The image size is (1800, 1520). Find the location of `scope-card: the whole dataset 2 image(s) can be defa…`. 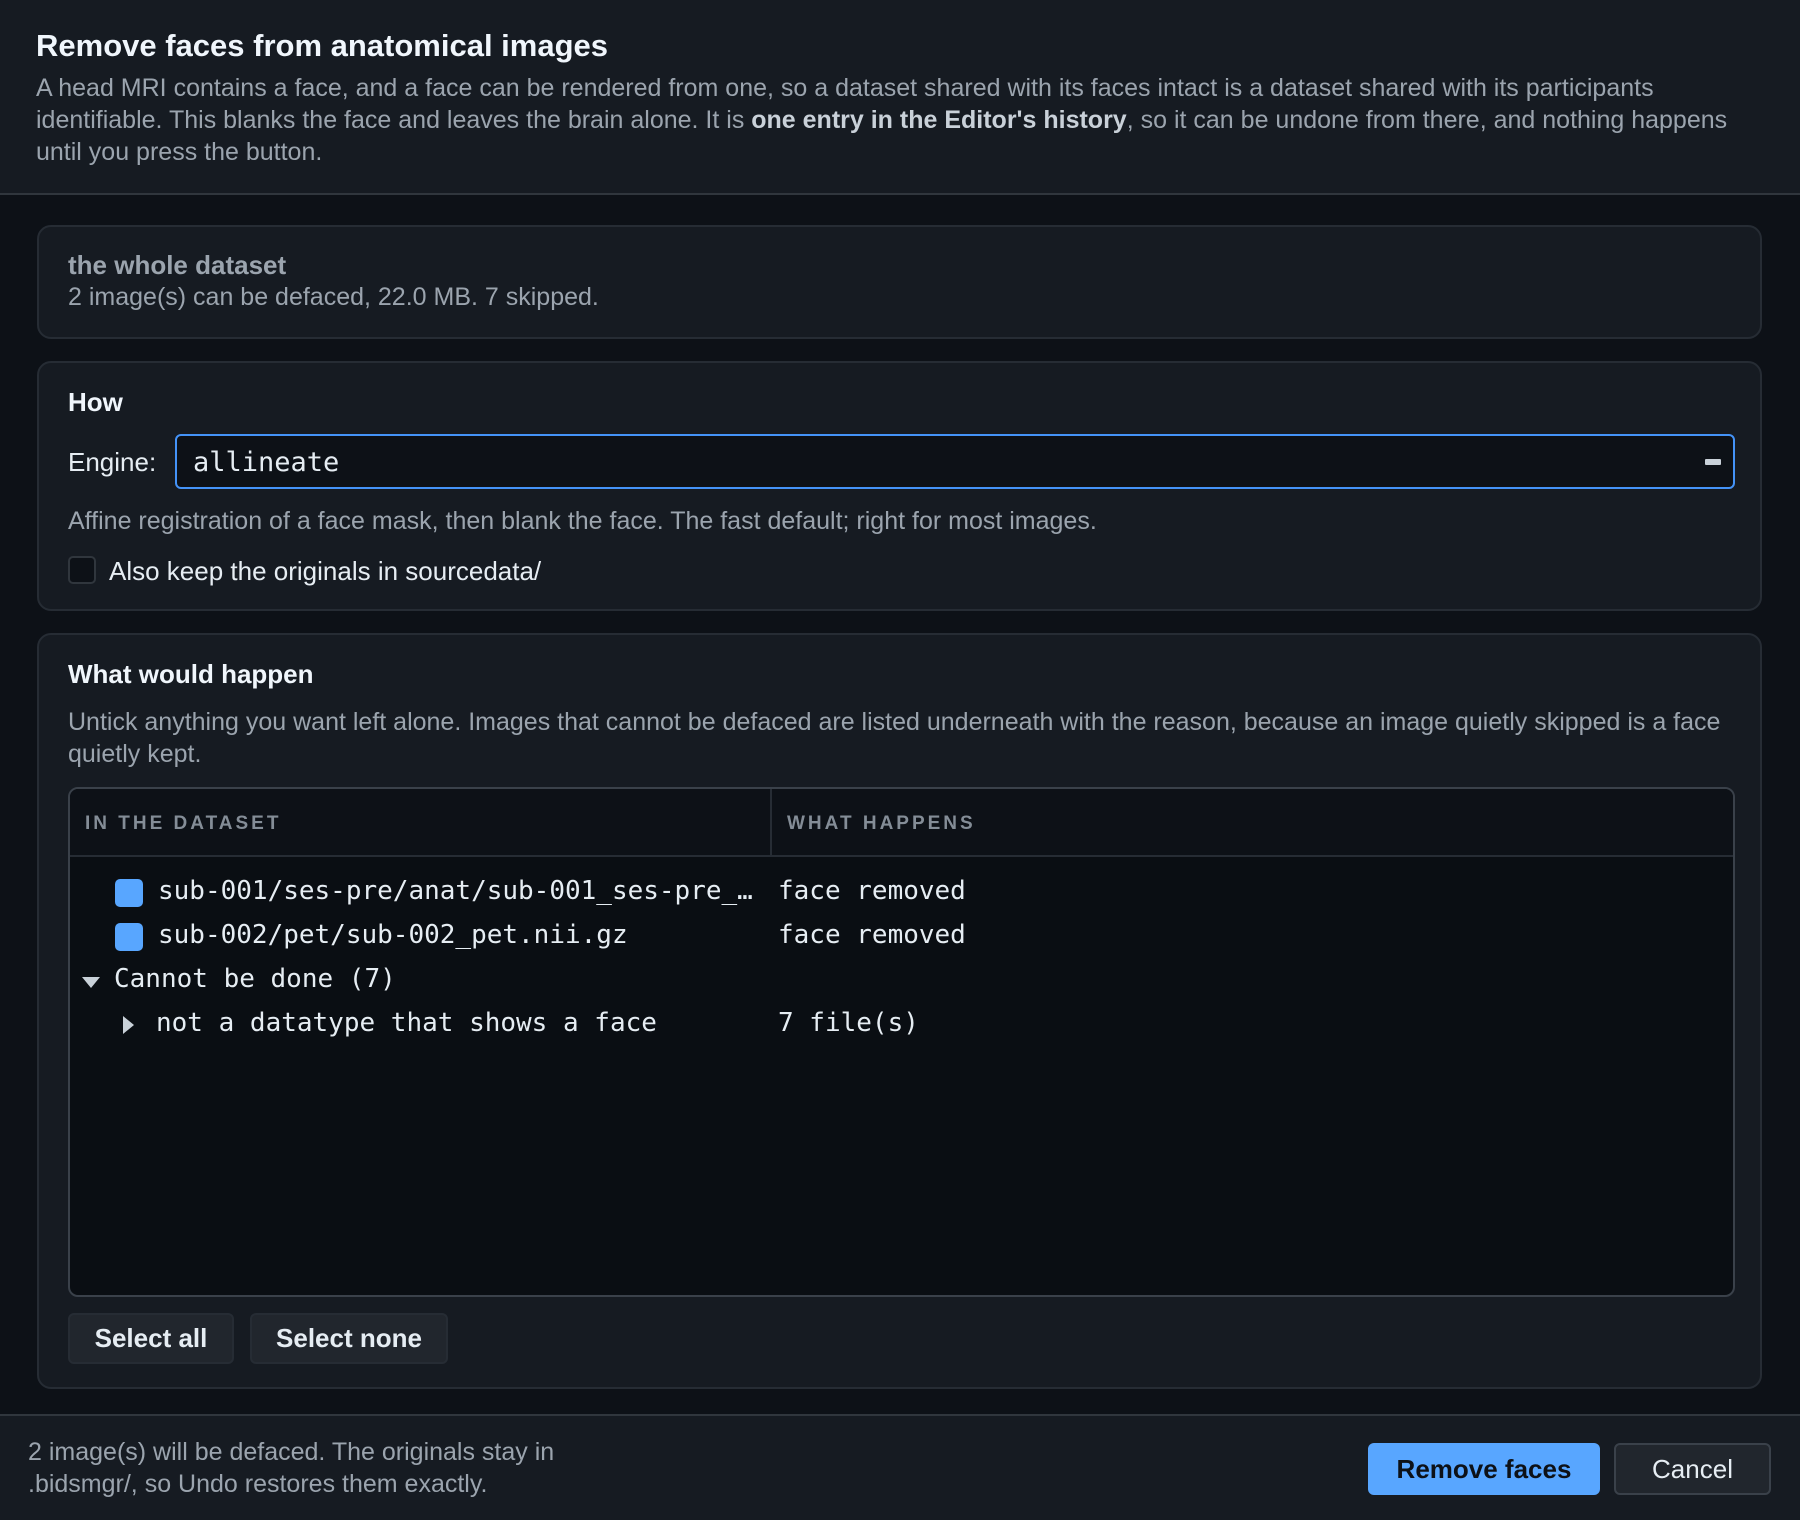

scope-card: the whole dataset 2 image(s) can be defa… is located at coordinates (899, 282).